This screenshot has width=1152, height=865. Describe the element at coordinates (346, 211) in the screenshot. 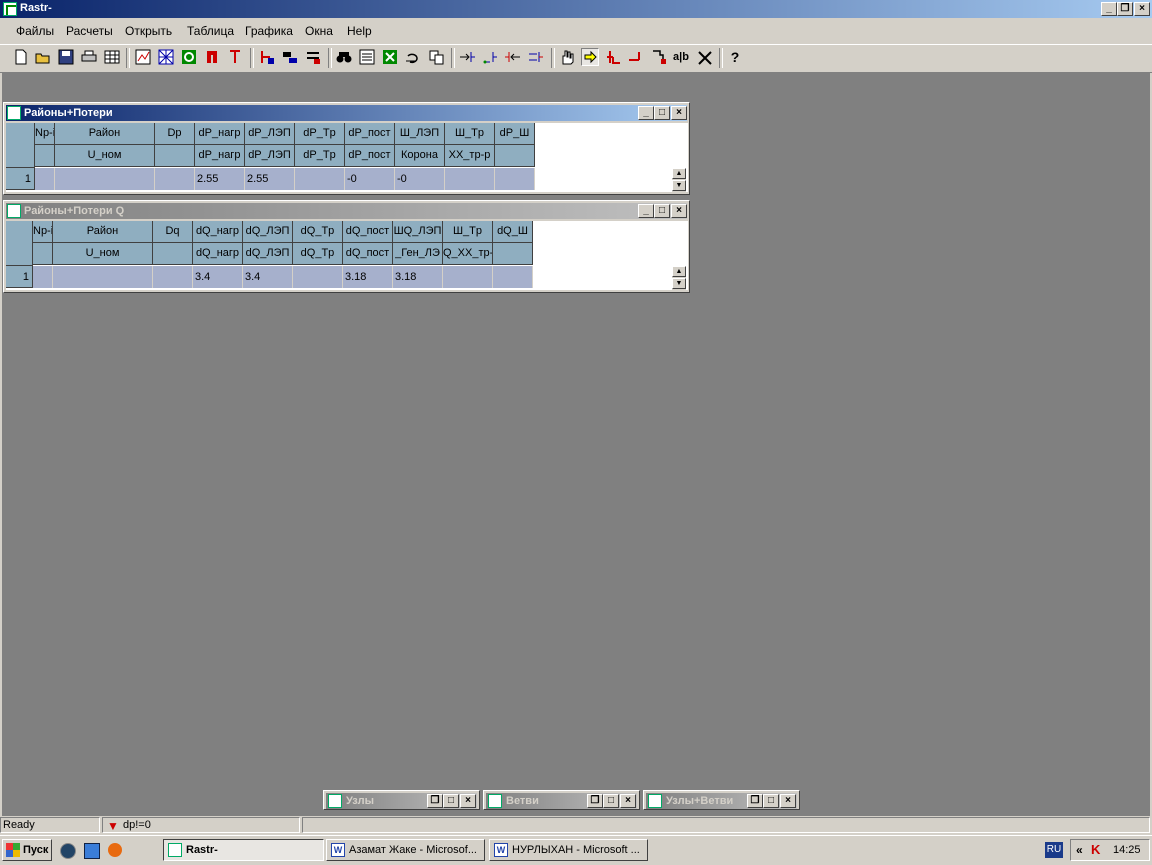

I see `window-title-bar: Районы+Потери Q _ □ ×` at that location.